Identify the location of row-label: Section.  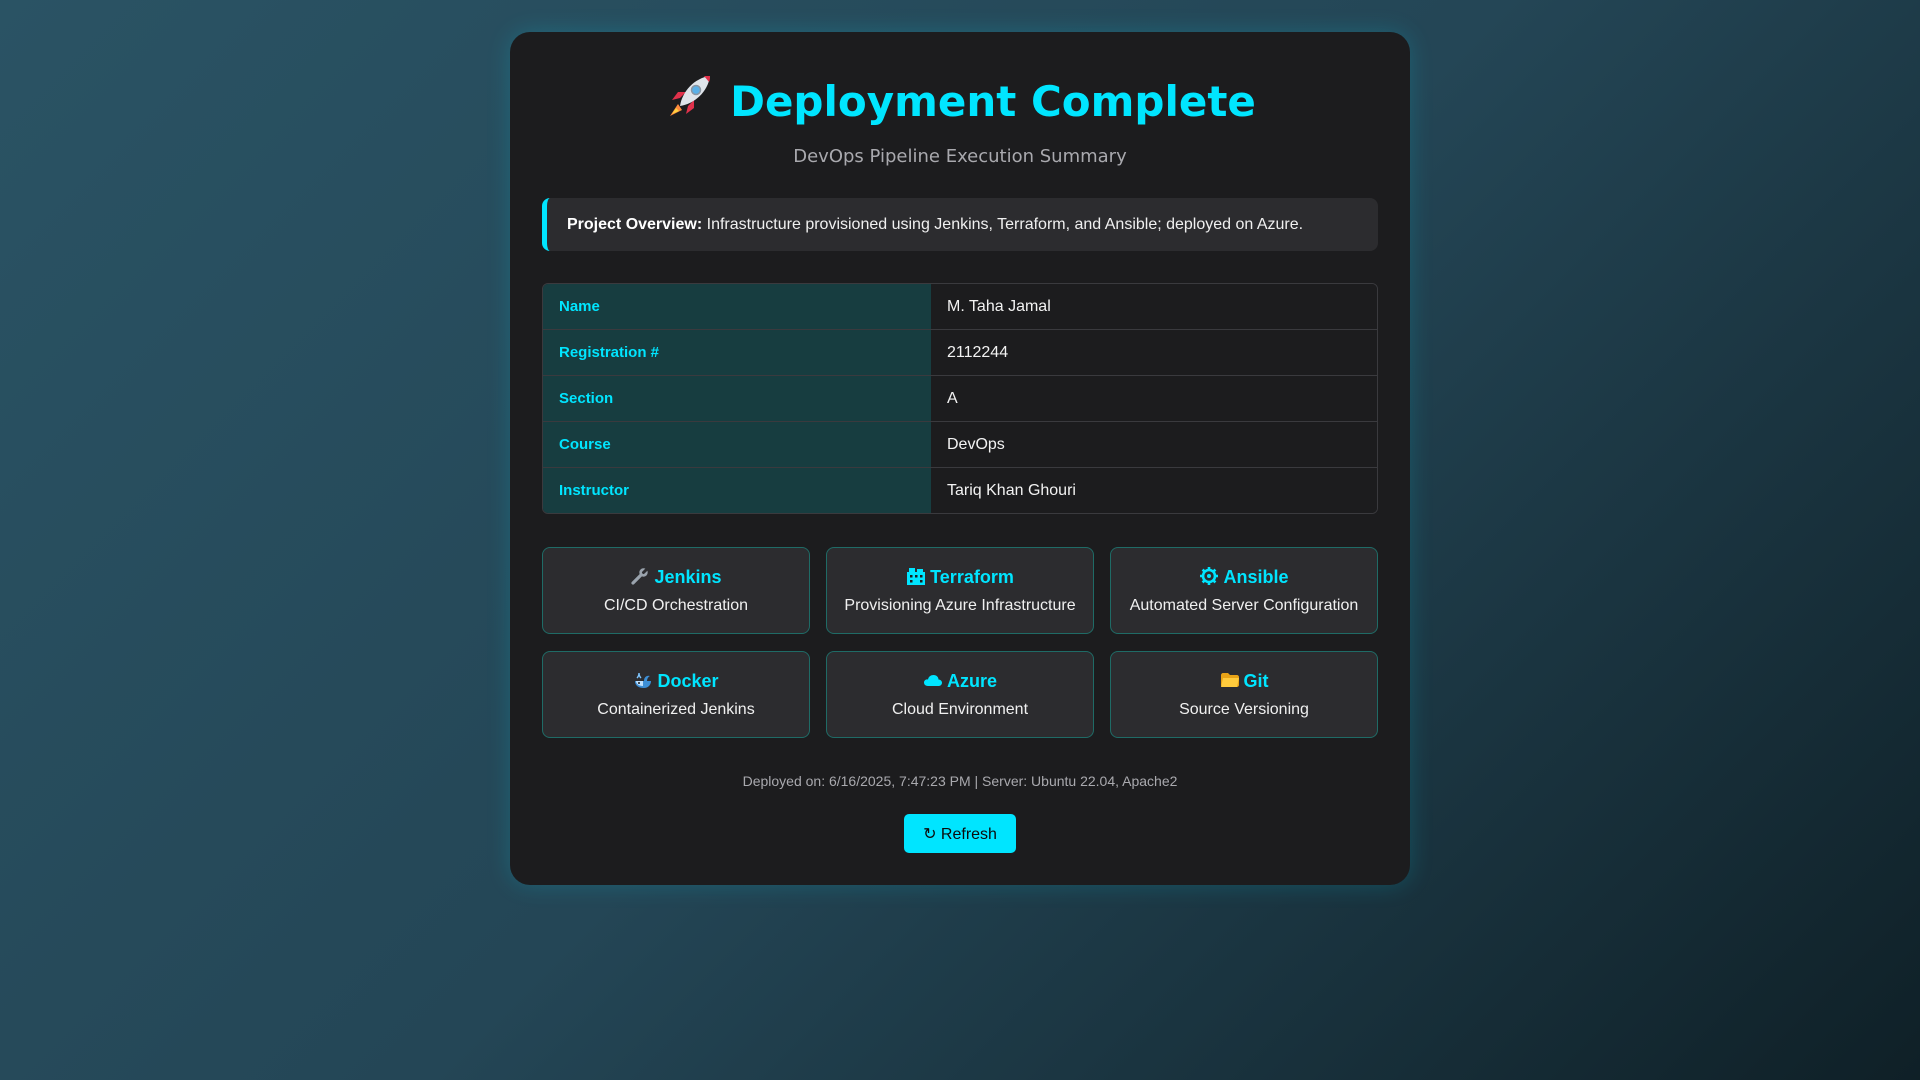
(737, 399).